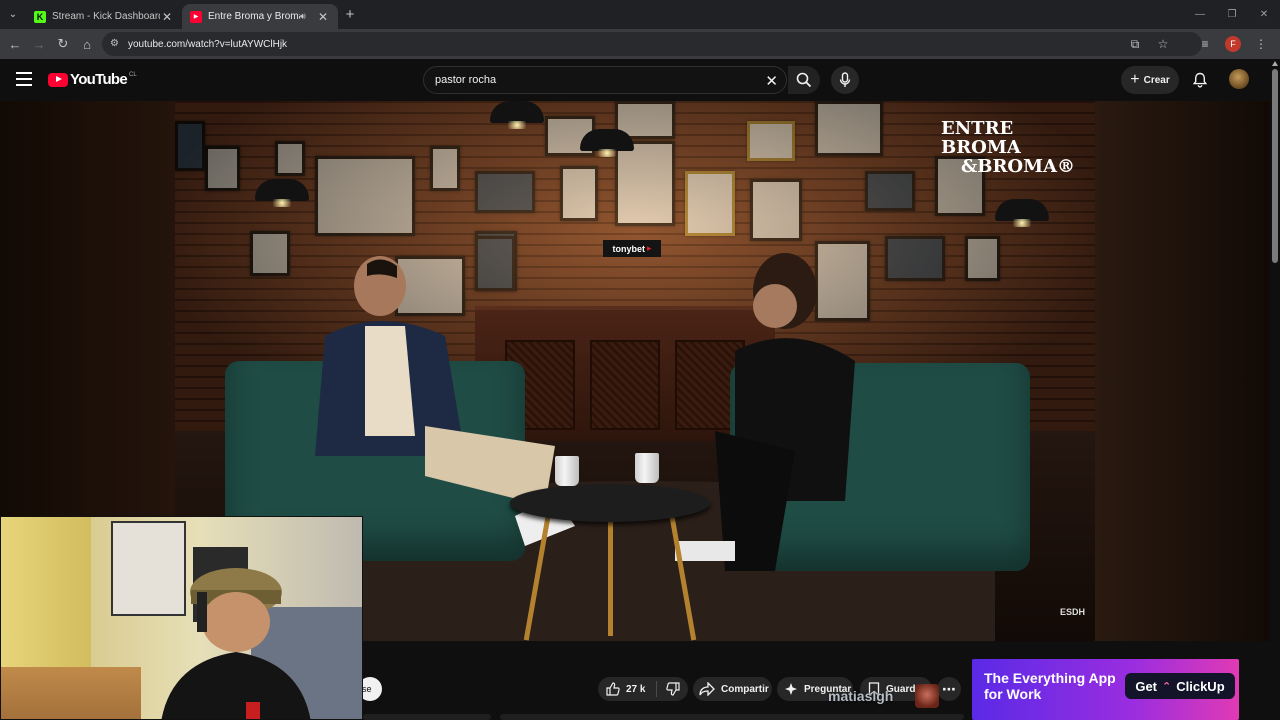 The image size is (1280, 720). What do you see at coordinates (610, 503) in the screenshot?
I see `coffee-table` at bounding box center [610, 503].